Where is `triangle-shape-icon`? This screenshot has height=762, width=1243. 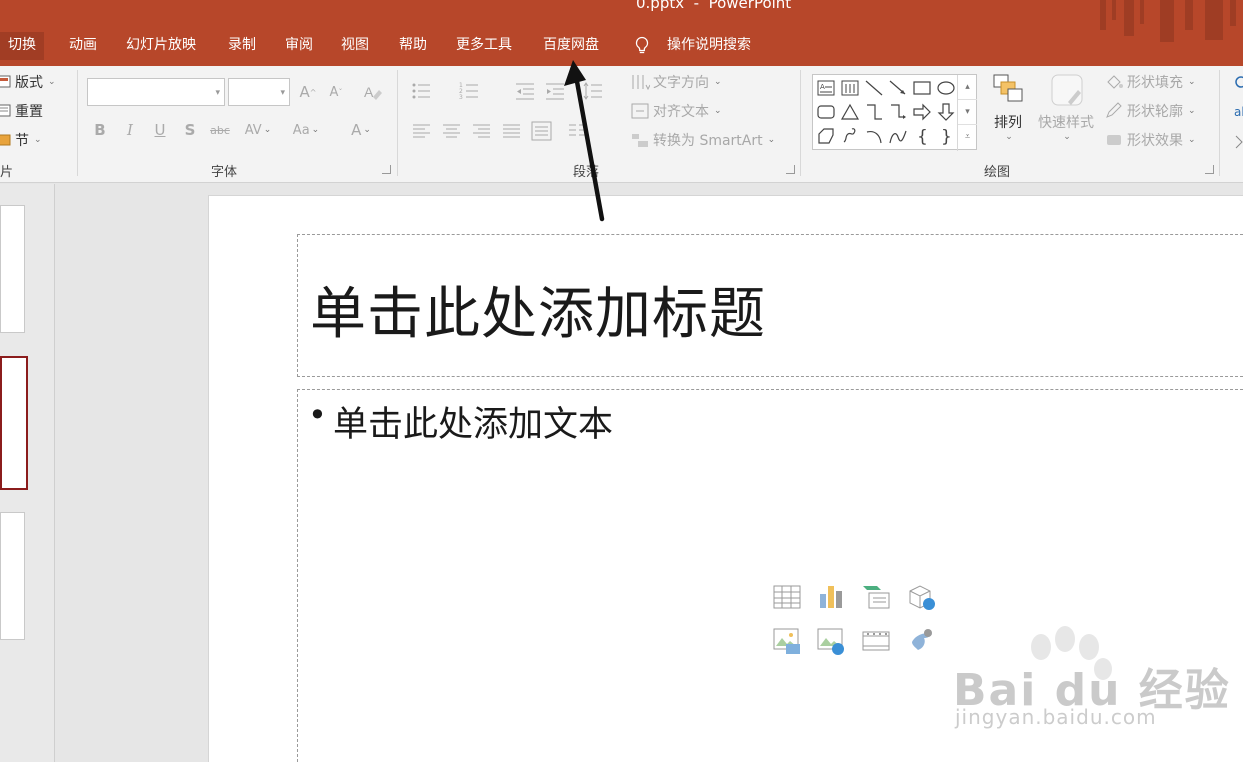
triangle-shape-icon is located at coordinates (850, 112).